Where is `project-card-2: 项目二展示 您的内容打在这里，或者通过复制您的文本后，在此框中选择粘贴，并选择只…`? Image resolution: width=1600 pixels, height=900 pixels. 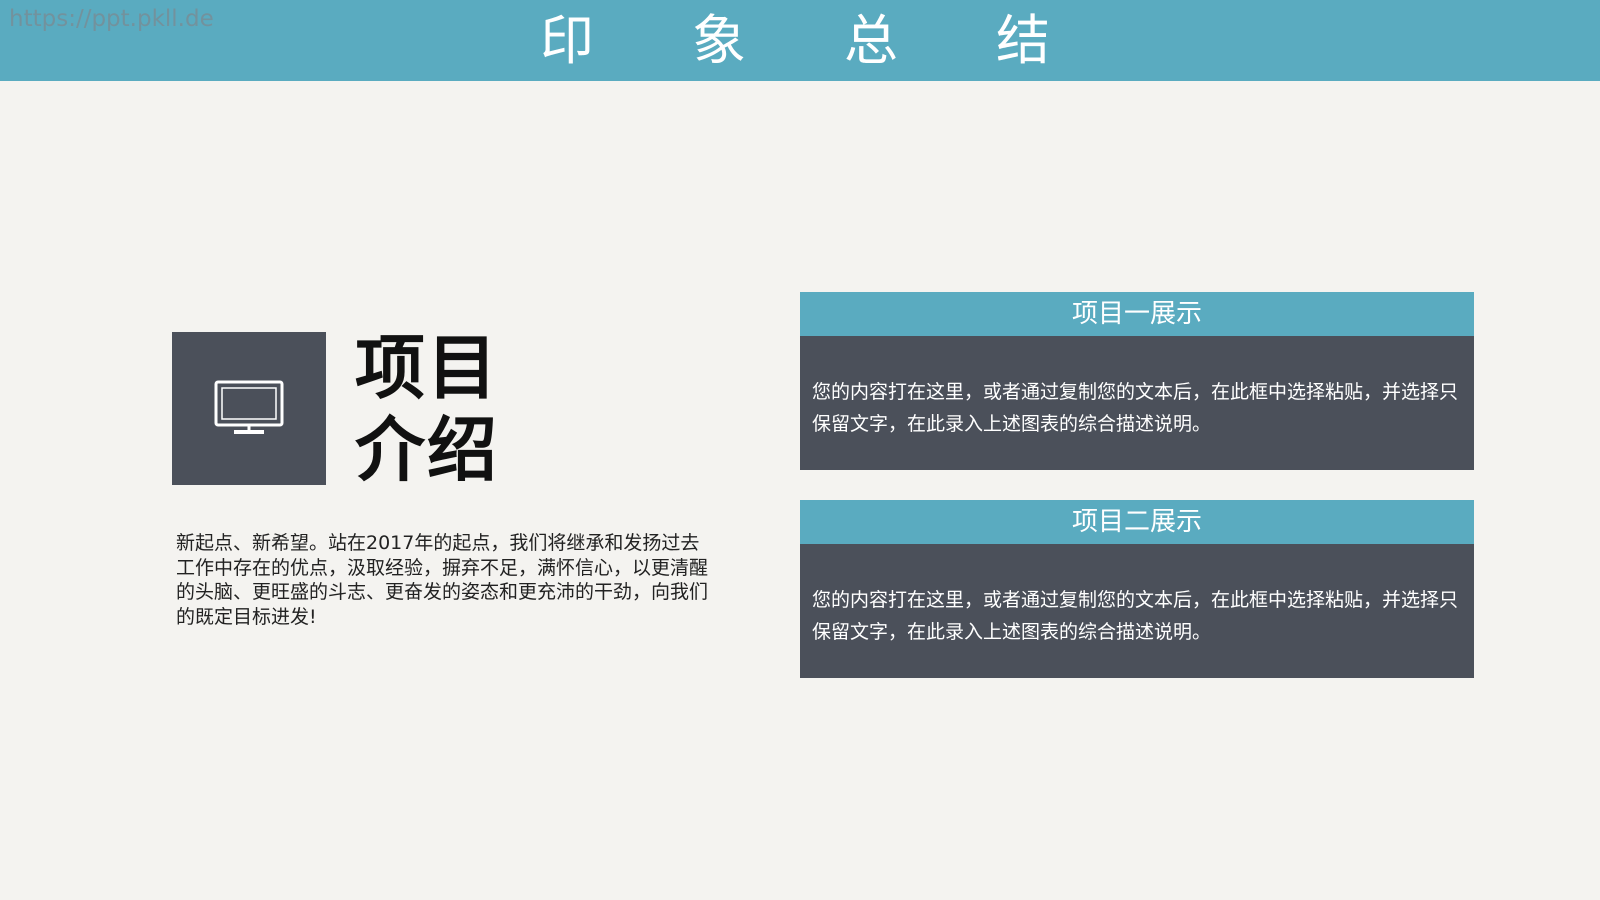
project-card-2: 项目二展示 您的内容打在这里，或者通过复制您的文本后，在此框中选择粘贴，并选择只… is located at coordinates (1137, 589).